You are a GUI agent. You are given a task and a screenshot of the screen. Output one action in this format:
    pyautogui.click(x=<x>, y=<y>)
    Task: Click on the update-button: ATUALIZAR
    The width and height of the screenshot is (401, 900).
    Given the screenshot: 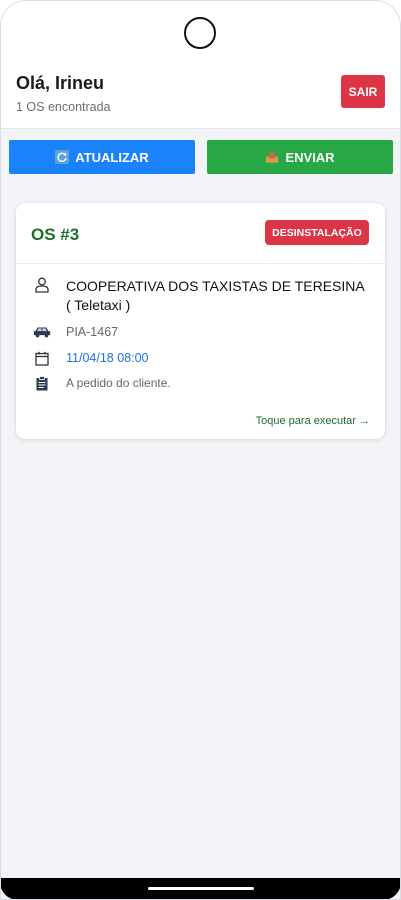 What is the action you would take?
    pyautogui.click(x=102, y=157)
    